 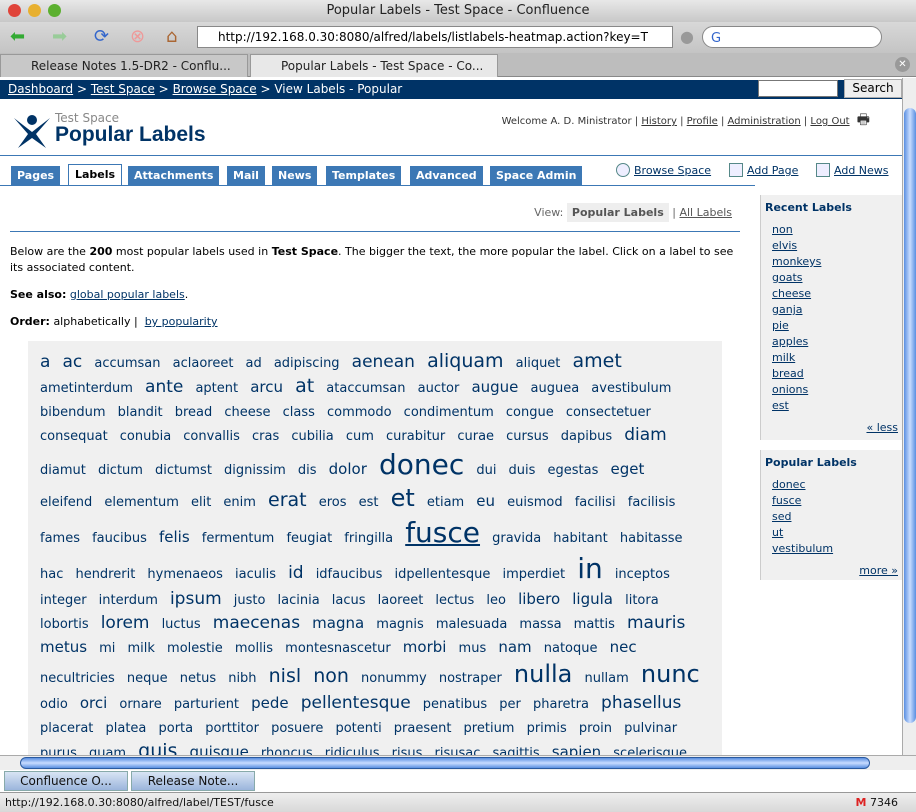 What do you see at coordinates (656, 623) in the screenshot?
I see `label-mauris: mauris` at bounding box center [656, 623].